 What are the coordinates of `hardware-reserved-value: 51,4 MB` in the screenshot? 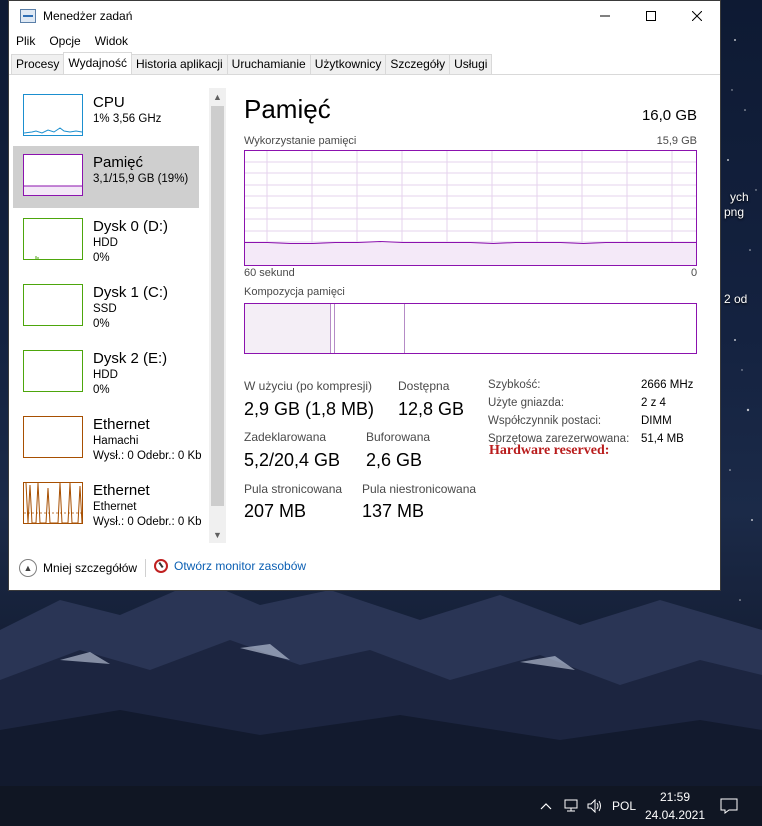 It's located at (662, 439).